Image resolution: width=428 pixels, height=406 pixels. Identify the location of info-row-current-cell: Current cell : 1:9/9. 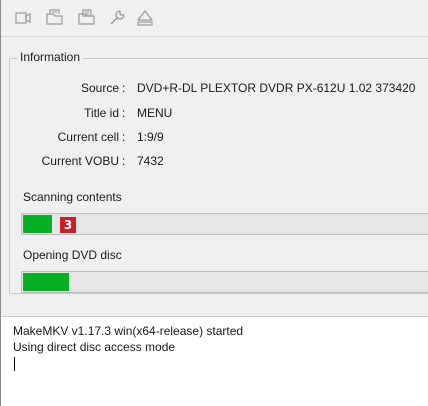
(214, 138).